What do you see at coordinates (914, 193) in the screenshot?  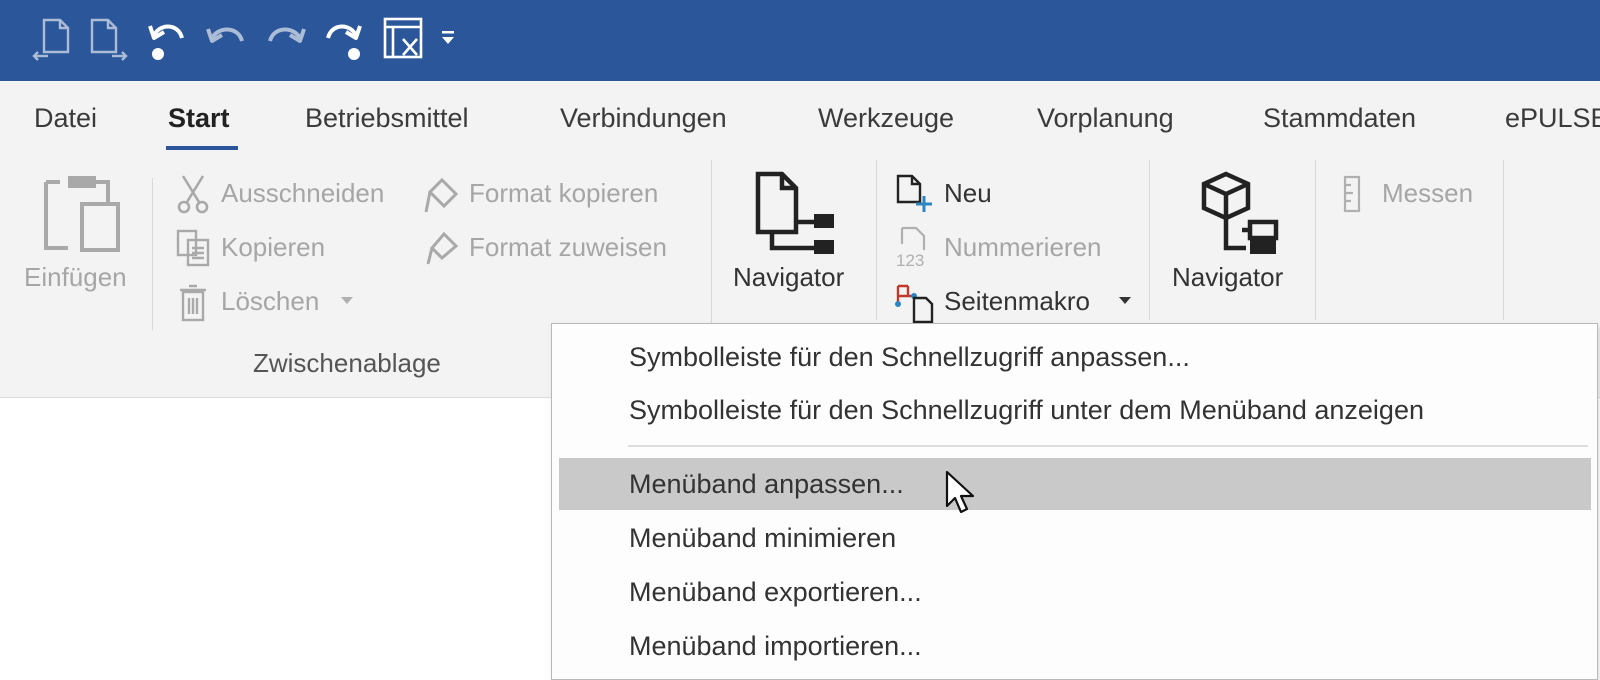 I see `new-page-icon` at bounding box center [914, 193].